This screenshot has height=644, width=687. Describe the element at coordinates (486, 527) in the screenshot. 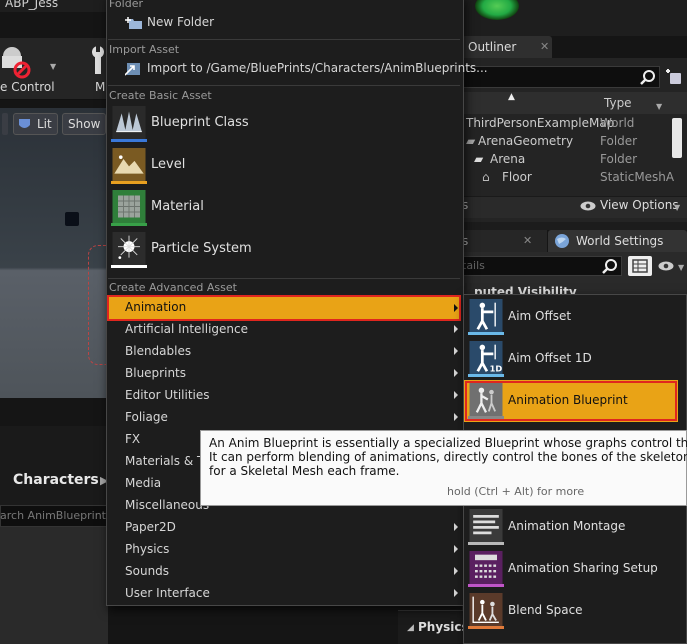

I see `animation-montage-icon` at that location.